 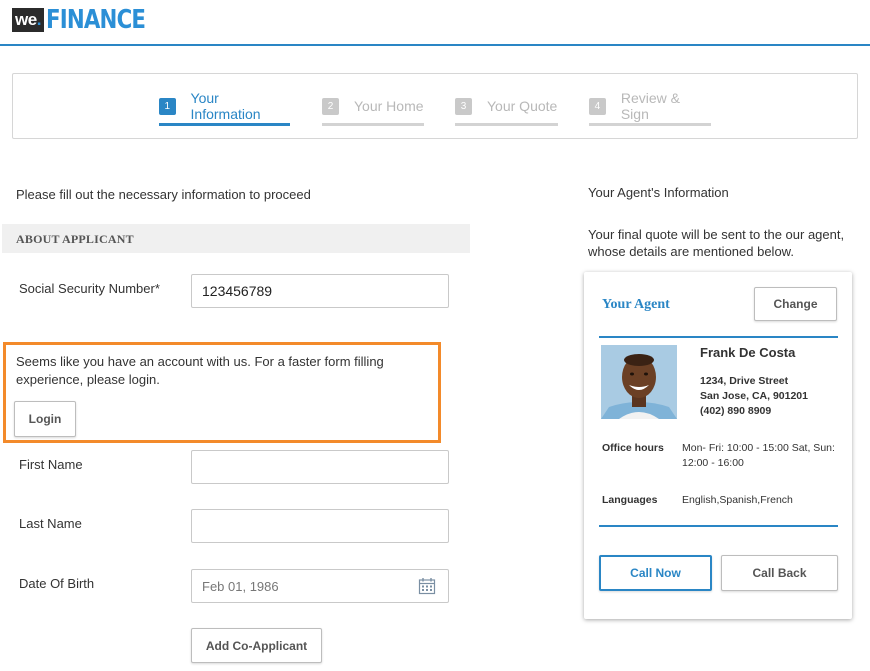 What do you see at coordinates (389, 106) in the screenshot?
I see `step-label: Your Home` at bounding box center [389, 106].